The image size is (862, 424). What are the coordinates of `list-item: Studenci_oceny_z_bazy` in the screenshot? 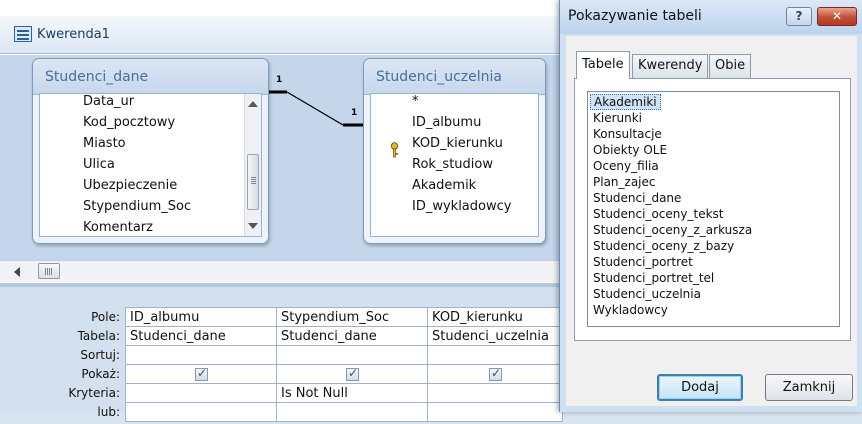 It's located at (663, 246).